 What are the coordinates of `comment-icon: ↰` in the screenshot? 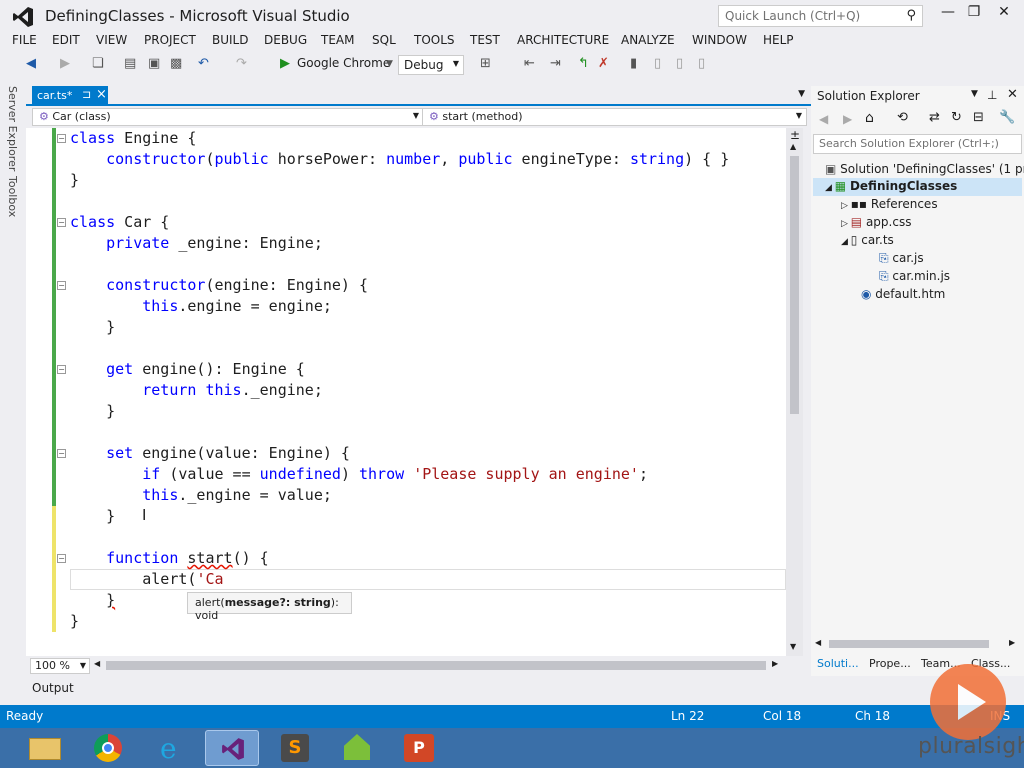 It's located at (583, 63).